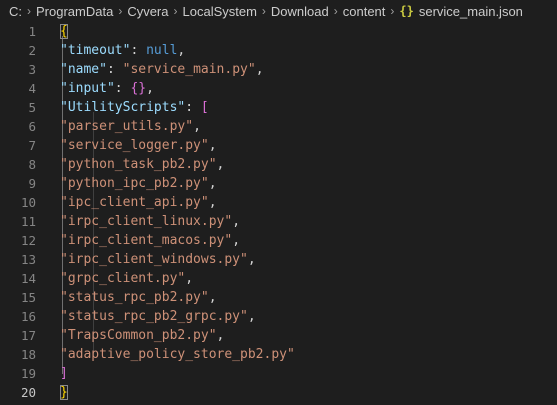  Describe the element at coordinates (32, 88) in the screenshot. I see `line-number: 4` at that location.